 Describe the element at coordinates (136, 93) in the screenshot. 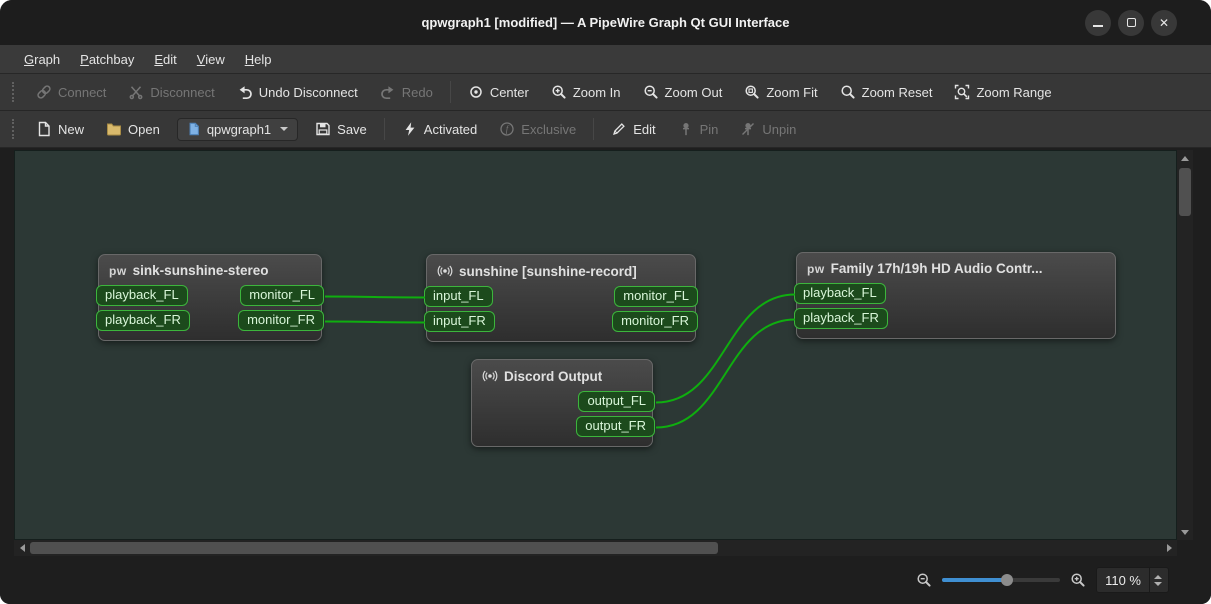

I see `disconnect-icon` at that location.